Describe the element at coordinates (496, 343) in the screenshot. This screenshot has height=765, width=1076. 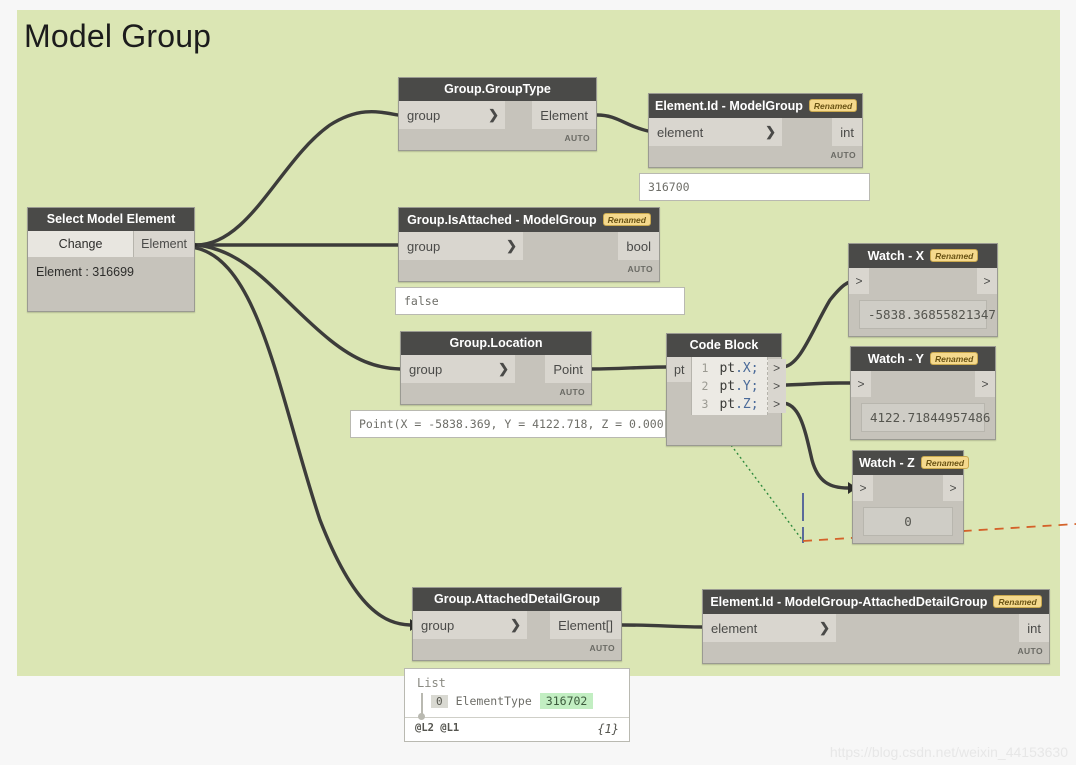
I see `node-title: Group.Location` at that location.